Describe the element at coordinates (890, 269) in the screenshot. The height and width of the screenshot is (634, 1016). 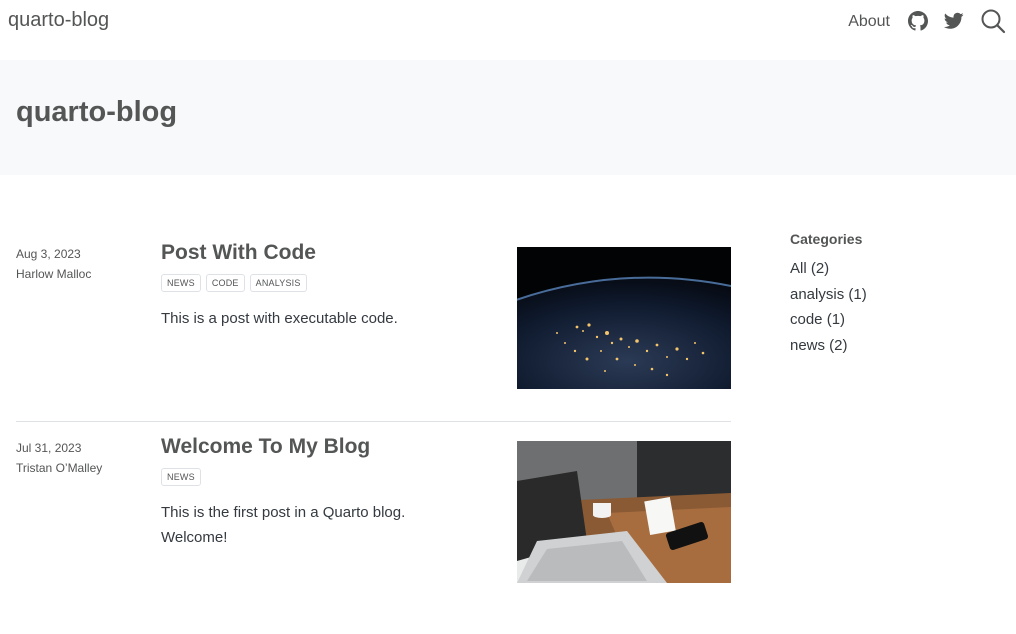
I see `sidebar-category-all: All (2)` at that location.